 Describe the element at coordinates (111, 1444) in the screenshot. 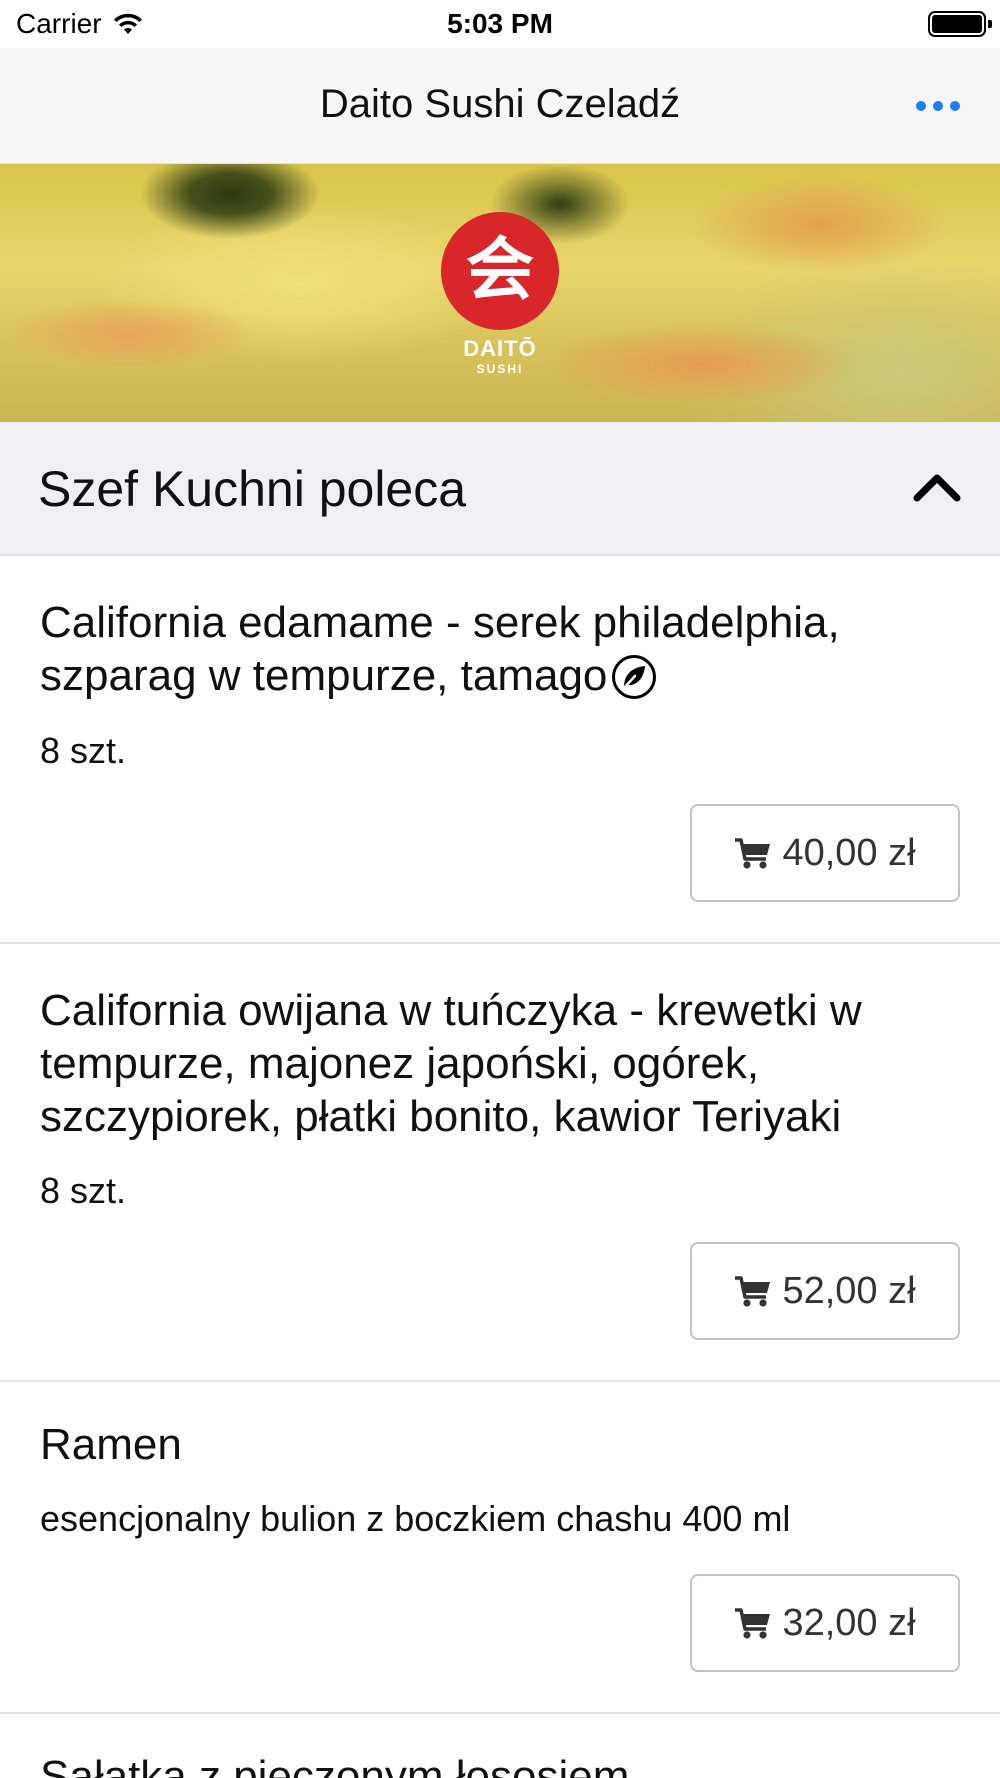

I see `item-title: Ramen` at that location.